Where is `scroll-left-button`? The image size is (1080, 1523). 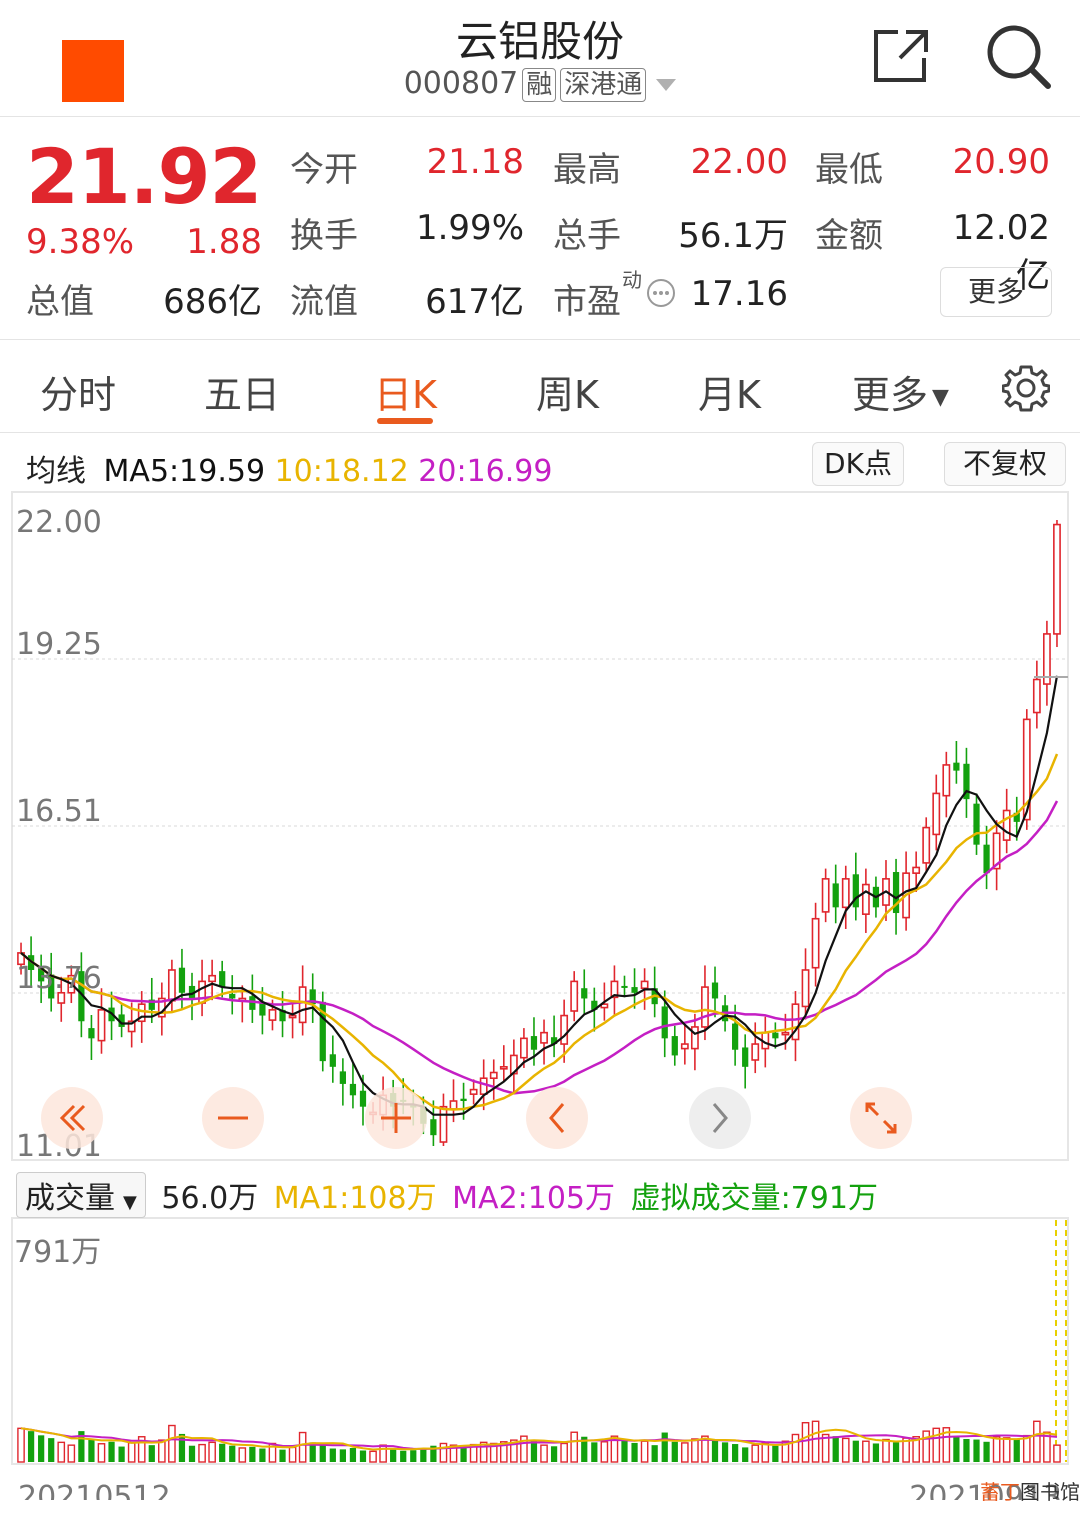 scroll-left-button is located at coordinates (557, 1118).